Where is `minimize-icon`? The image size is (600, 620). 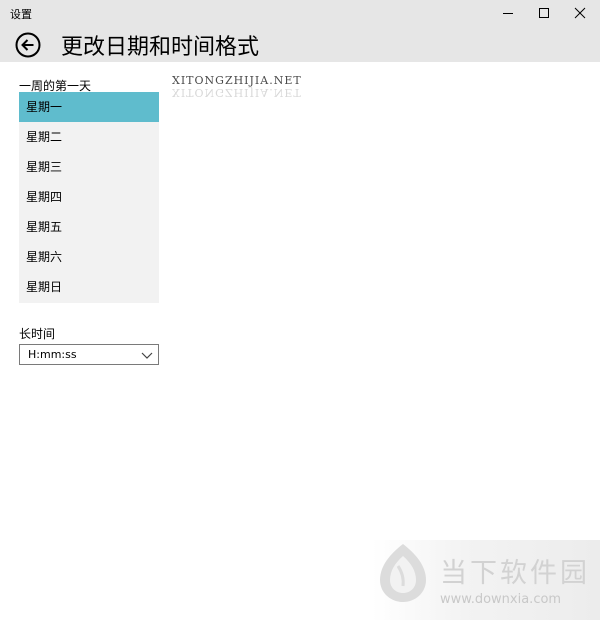
minimize-icon is located at coordinates (508, 13).